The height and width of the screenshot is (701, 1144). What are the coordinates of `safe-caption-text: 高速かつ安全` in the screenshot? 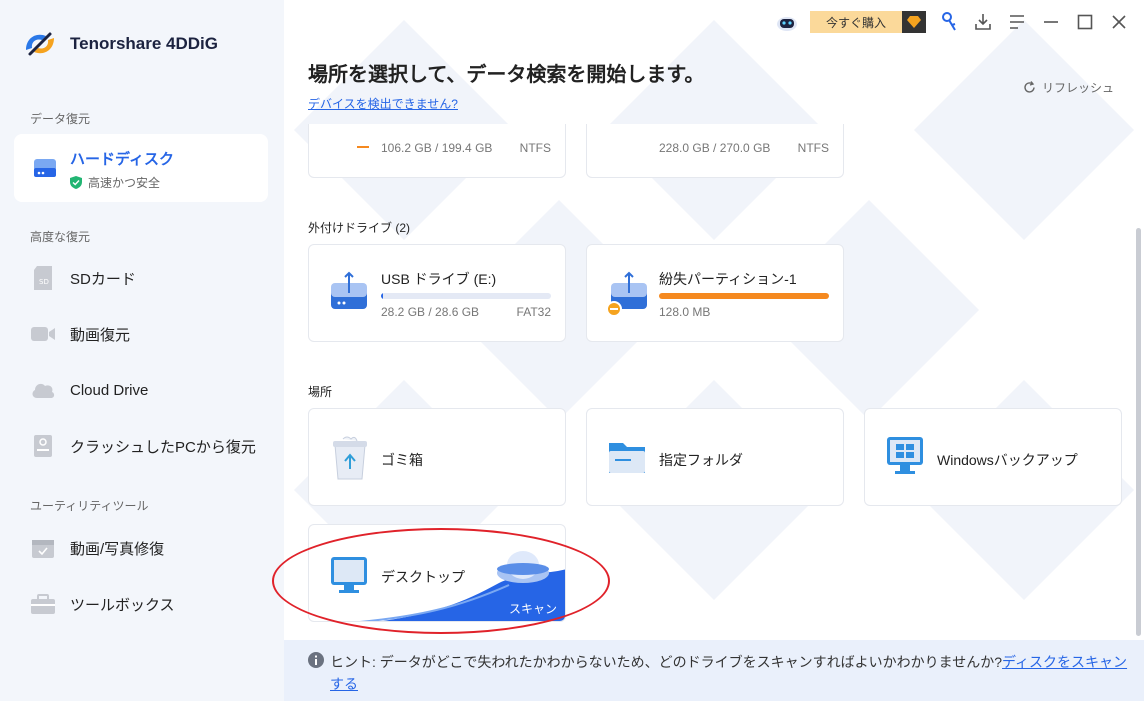 It's located at (124, 183).